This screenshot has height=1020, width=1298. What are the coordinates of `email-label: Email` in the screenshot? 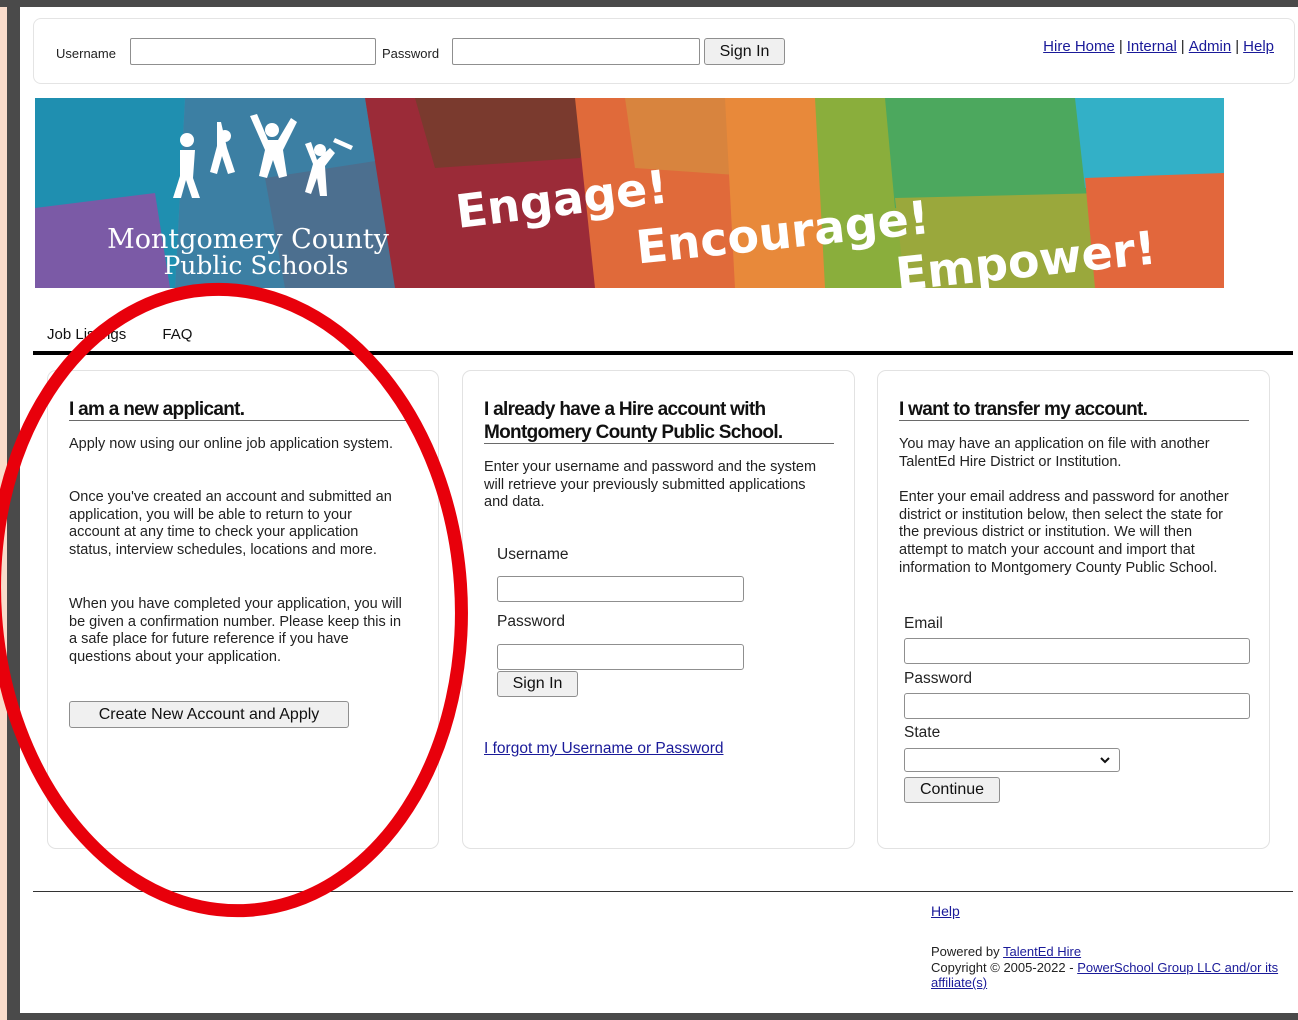 It's located at (923, 623).